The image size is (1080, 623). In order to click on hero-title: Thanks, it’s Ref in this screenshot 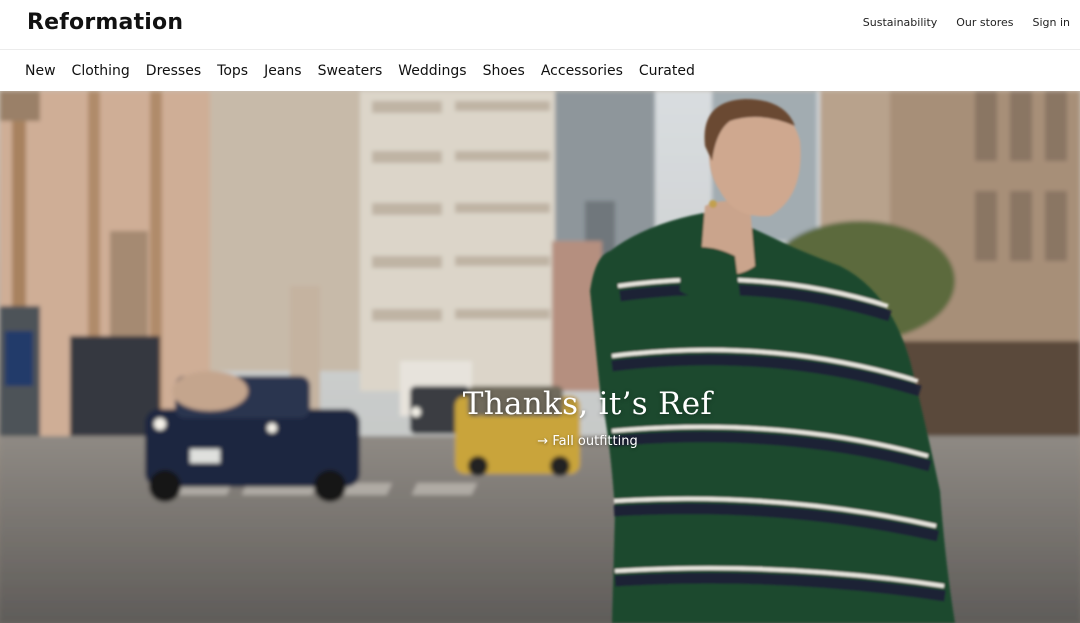, I will do `click(587, 404)`.